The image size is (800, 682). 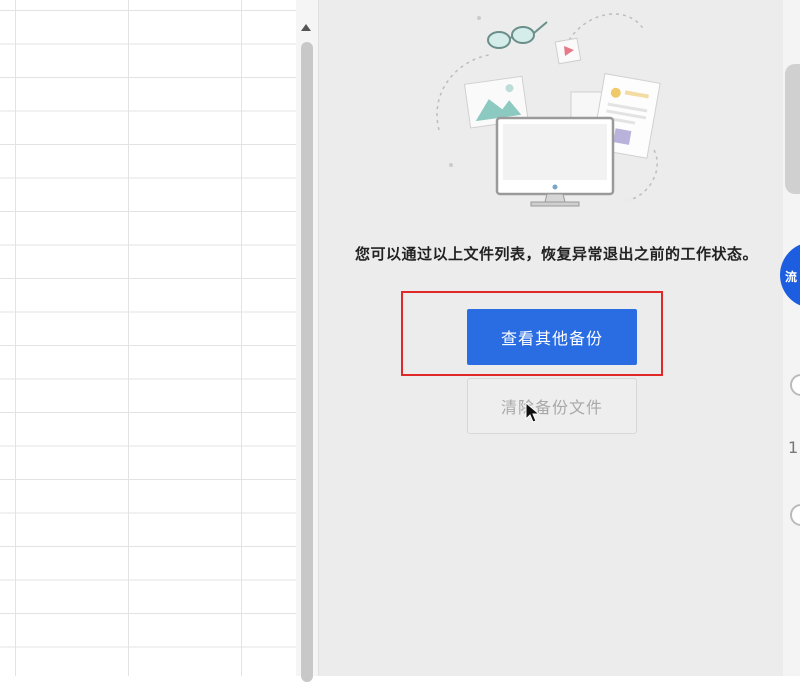 What do you see at coordinates (533, 412) in the screenshot?
I see `mouse-cursor-icon` at bounding box center [533, 412].